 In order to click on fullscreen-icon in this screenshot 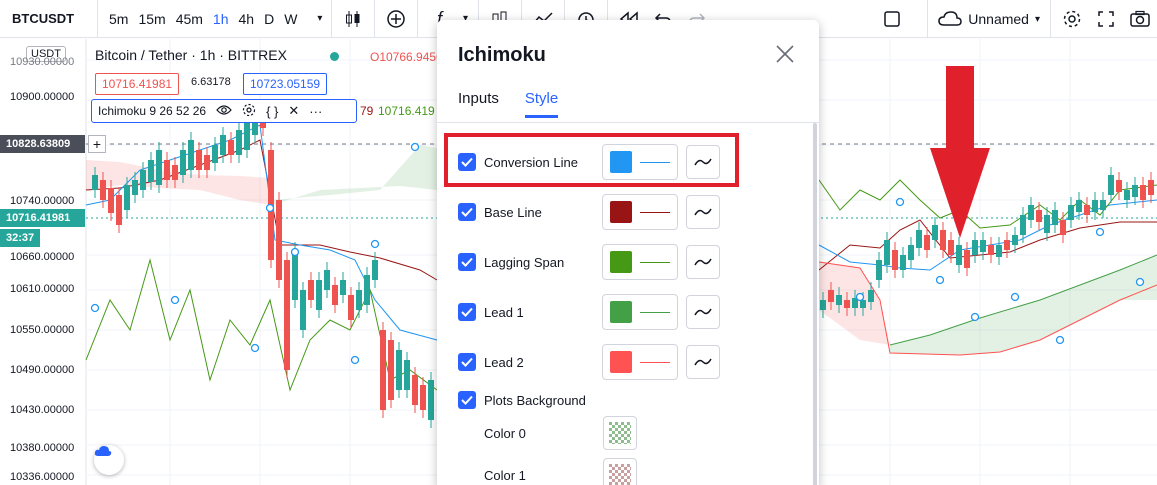, I will do `click(1106, 19)`.